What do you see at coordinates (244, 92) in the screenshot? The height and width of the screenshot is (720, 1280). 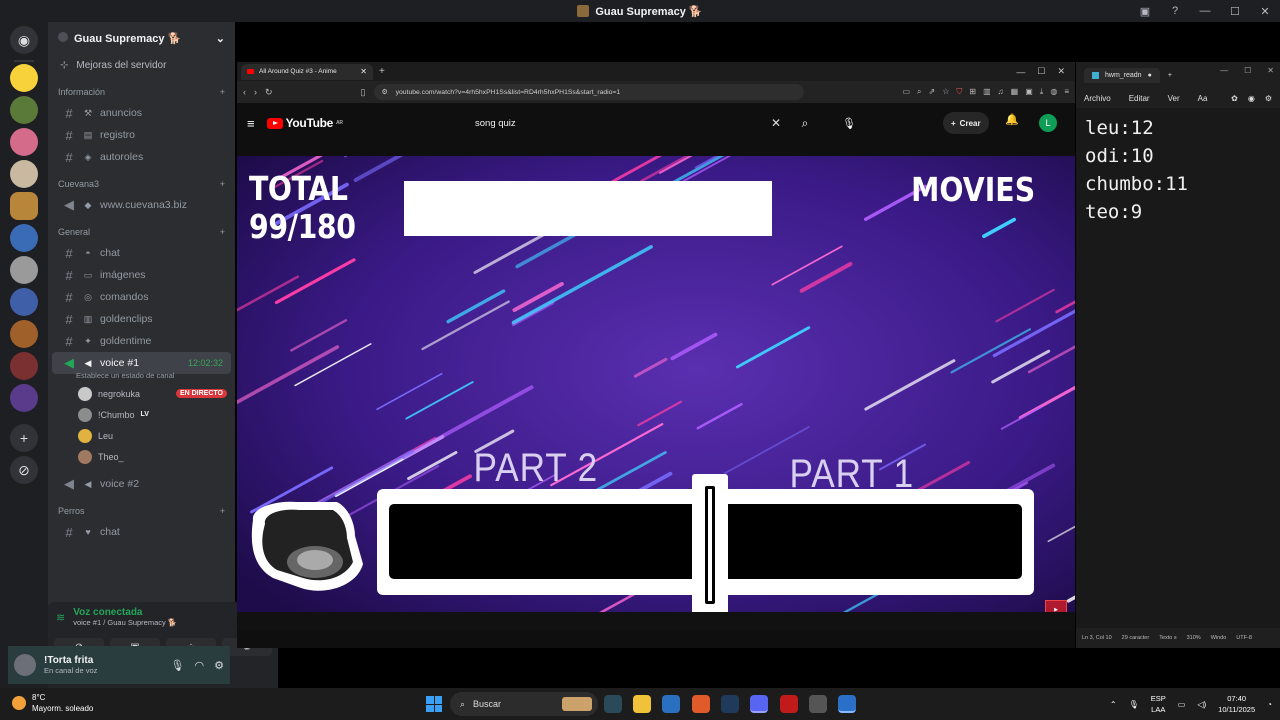 I see `back-icon: ‹` at bounding box center [244, 92].